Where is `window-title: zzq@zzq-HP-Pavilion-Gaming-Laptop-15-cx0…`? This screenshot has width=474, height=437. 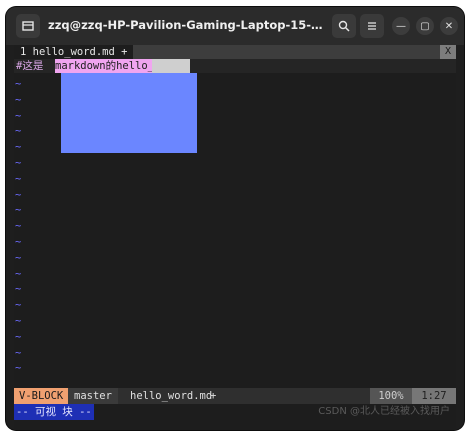 window-title: zzq@zzq-HP-Pavilion-Gaming-Laptop-15-cx0… is located at coordinates (186, 25).